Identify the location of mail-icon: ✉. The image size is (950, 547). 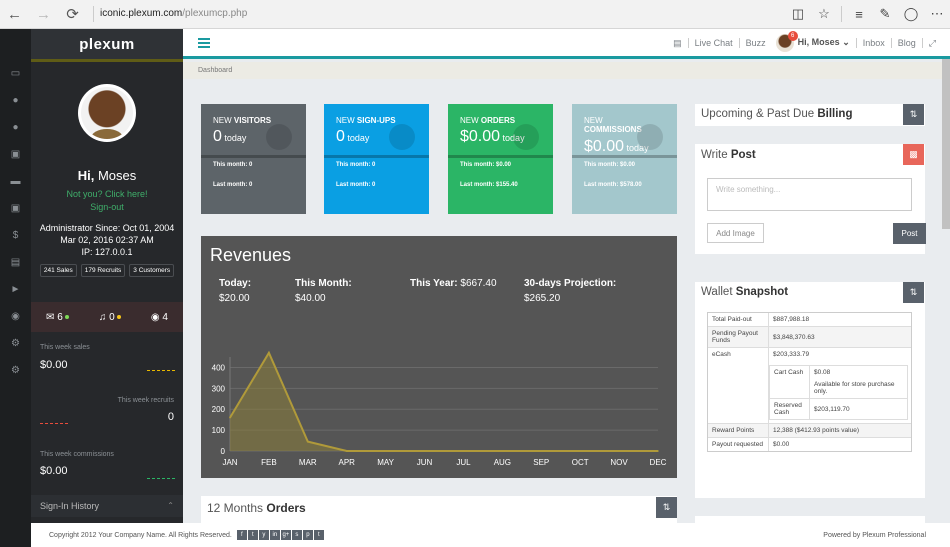
(50, 317).